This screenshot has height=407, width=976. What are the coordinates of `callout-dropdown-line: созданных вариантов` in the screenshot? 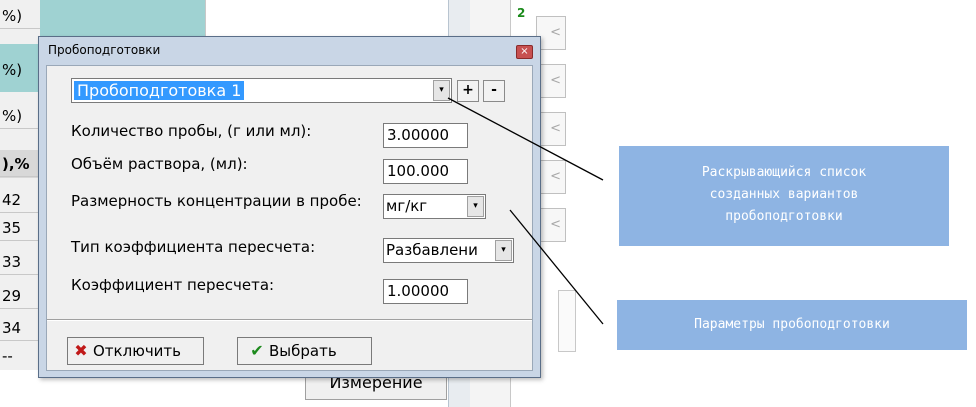 It's located at (784, 194).